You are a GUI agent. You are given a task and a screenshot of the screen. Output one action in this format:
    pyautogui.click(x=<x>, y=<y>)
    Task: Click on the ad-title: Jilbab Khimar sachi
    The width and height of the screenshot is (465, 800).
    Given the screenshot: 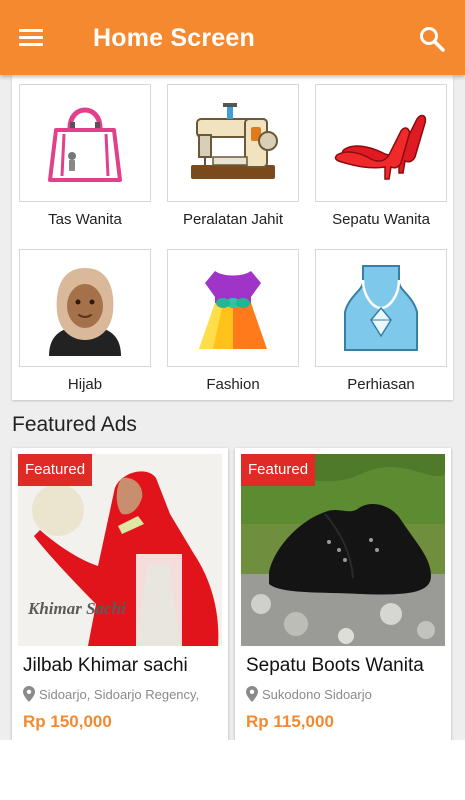 What is the action you would take?
    pyautogui.click(x=105, y=665)
    